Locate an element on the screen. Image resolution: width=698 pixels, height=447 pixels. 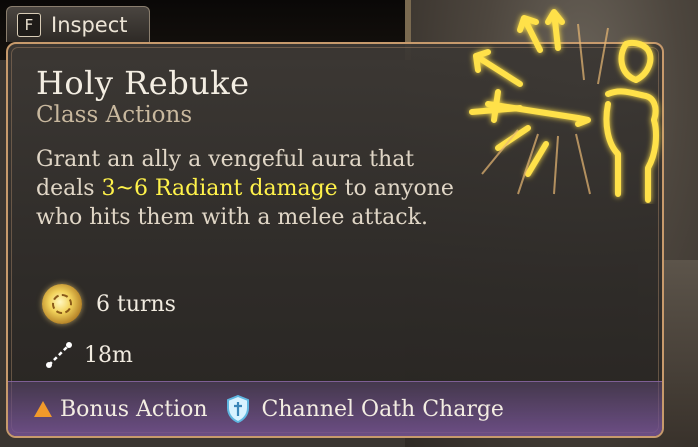
duration-row: 6 turns is located at coordinates (109, 304).